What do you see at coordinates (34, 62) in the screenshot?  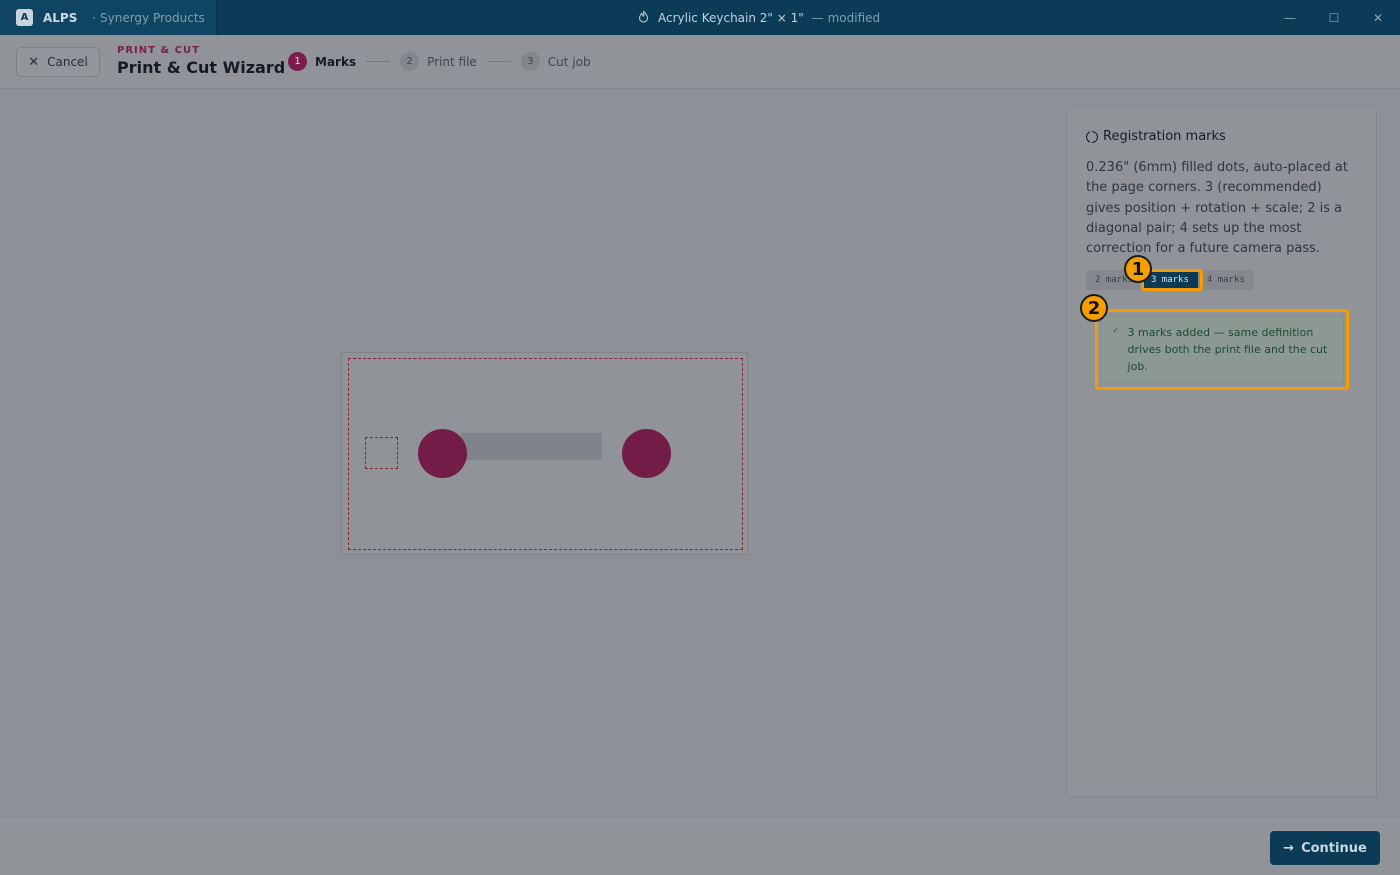 I see `close-icon: ✕` at bounding box center [34, 62].